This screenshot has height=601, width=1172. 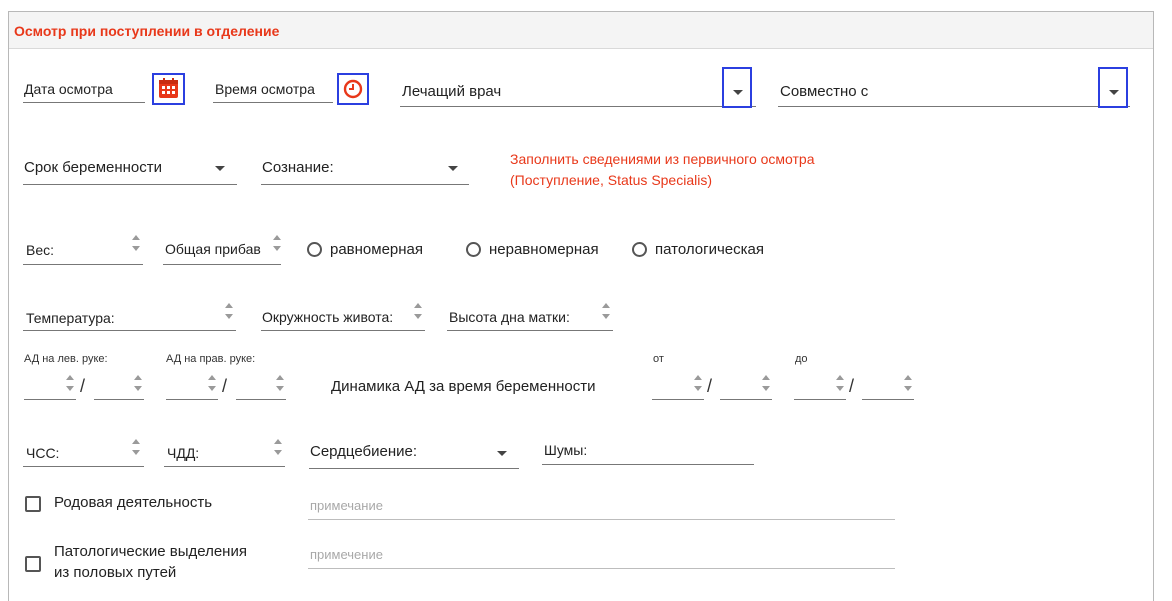 What do you see at coordinates (261, 399) in the screenshot?
I see `bp-right-dia-input` at bounding box center [261, 399].